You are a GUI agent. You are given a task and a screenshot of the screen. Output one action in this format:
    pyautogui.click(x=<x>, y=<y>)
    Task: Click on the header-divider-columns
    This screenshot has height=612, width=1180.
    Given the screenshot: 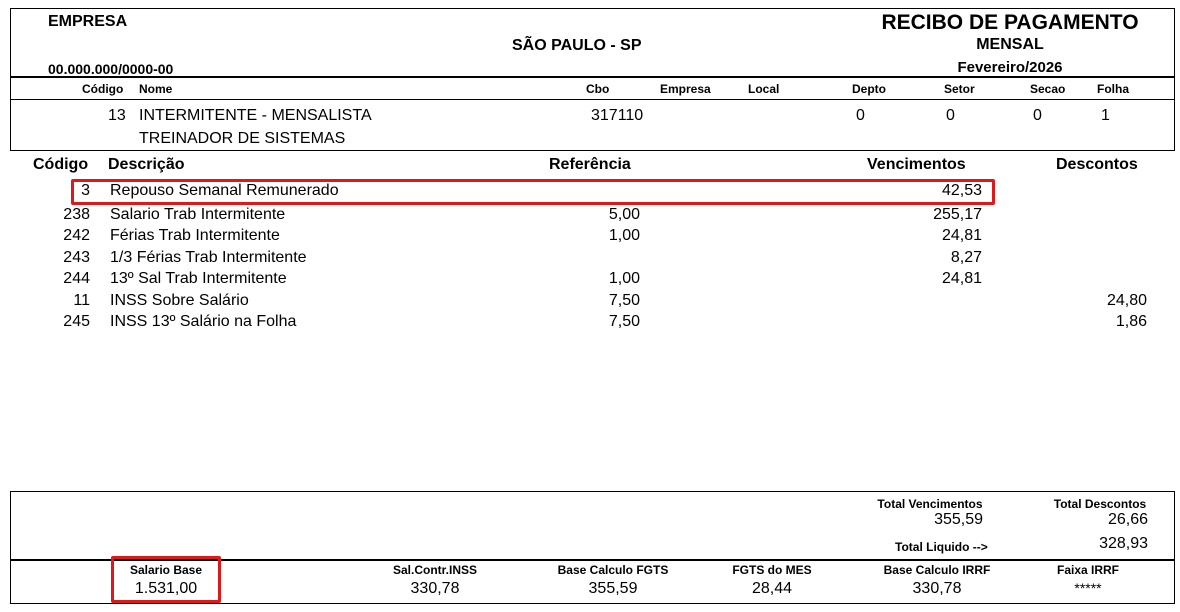 What is the action you would take?
    pyautogui.click(x=592, y=99)
    